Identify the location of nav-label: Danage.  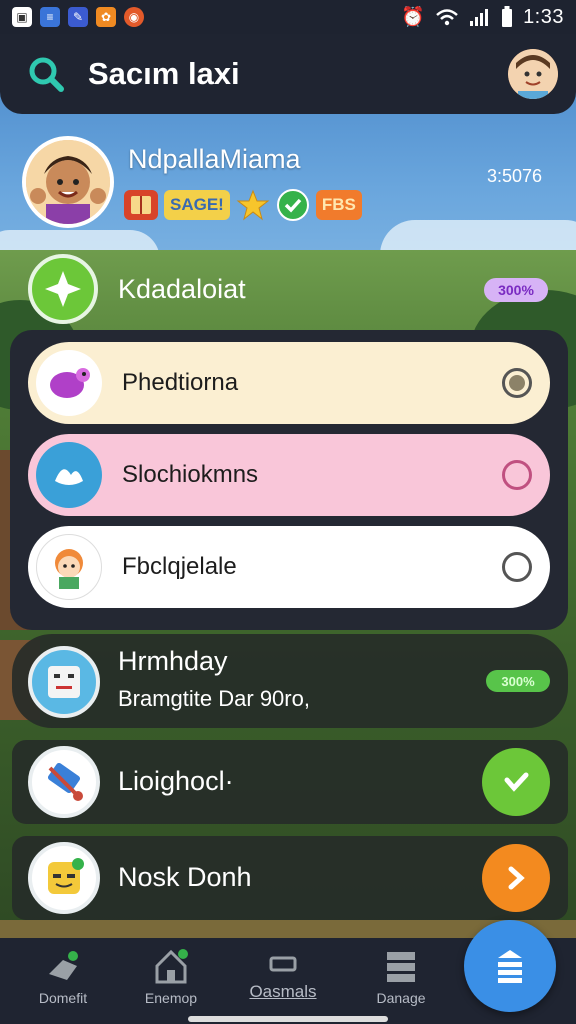
(401, 998).